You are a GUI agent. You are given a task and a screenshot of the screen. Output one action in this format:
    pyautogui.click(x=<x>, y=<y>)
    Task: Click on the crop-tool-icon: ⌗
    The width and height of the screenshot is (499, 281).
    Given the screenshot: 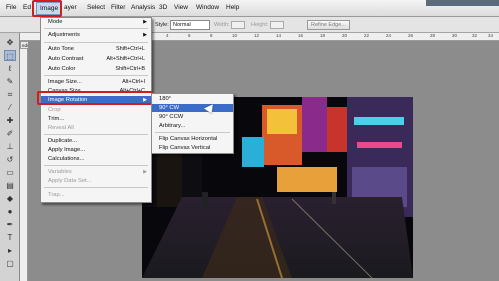 What is the action you would take?
    pyautogui.click(x=10, y=94)
    